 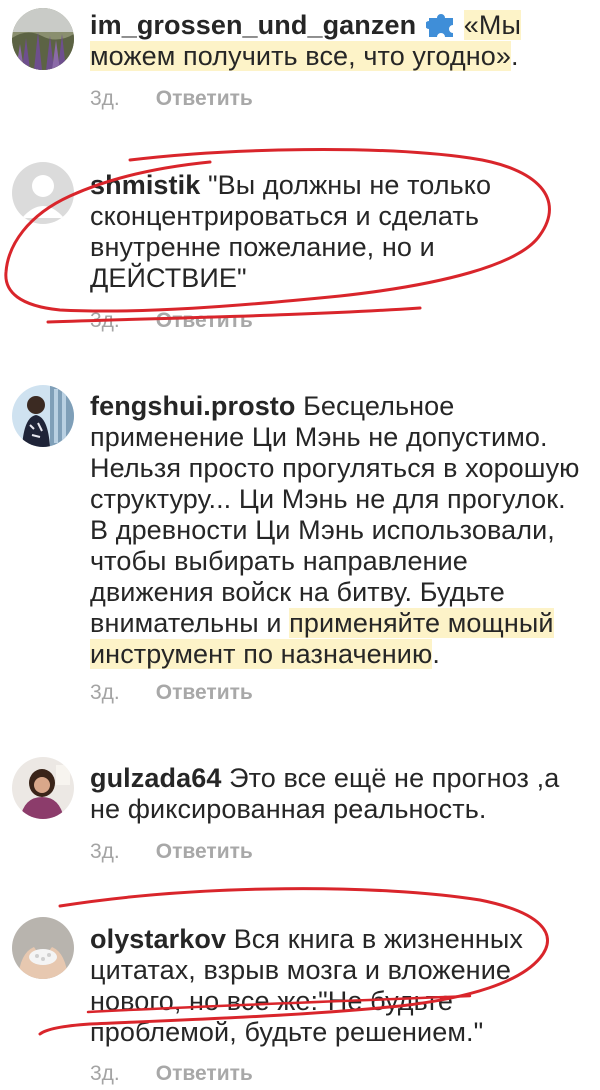 What do you see at coordinates (145, 185) in the screenshot?
I see `comment-username: shmistik` at bounding box center [145, 185].